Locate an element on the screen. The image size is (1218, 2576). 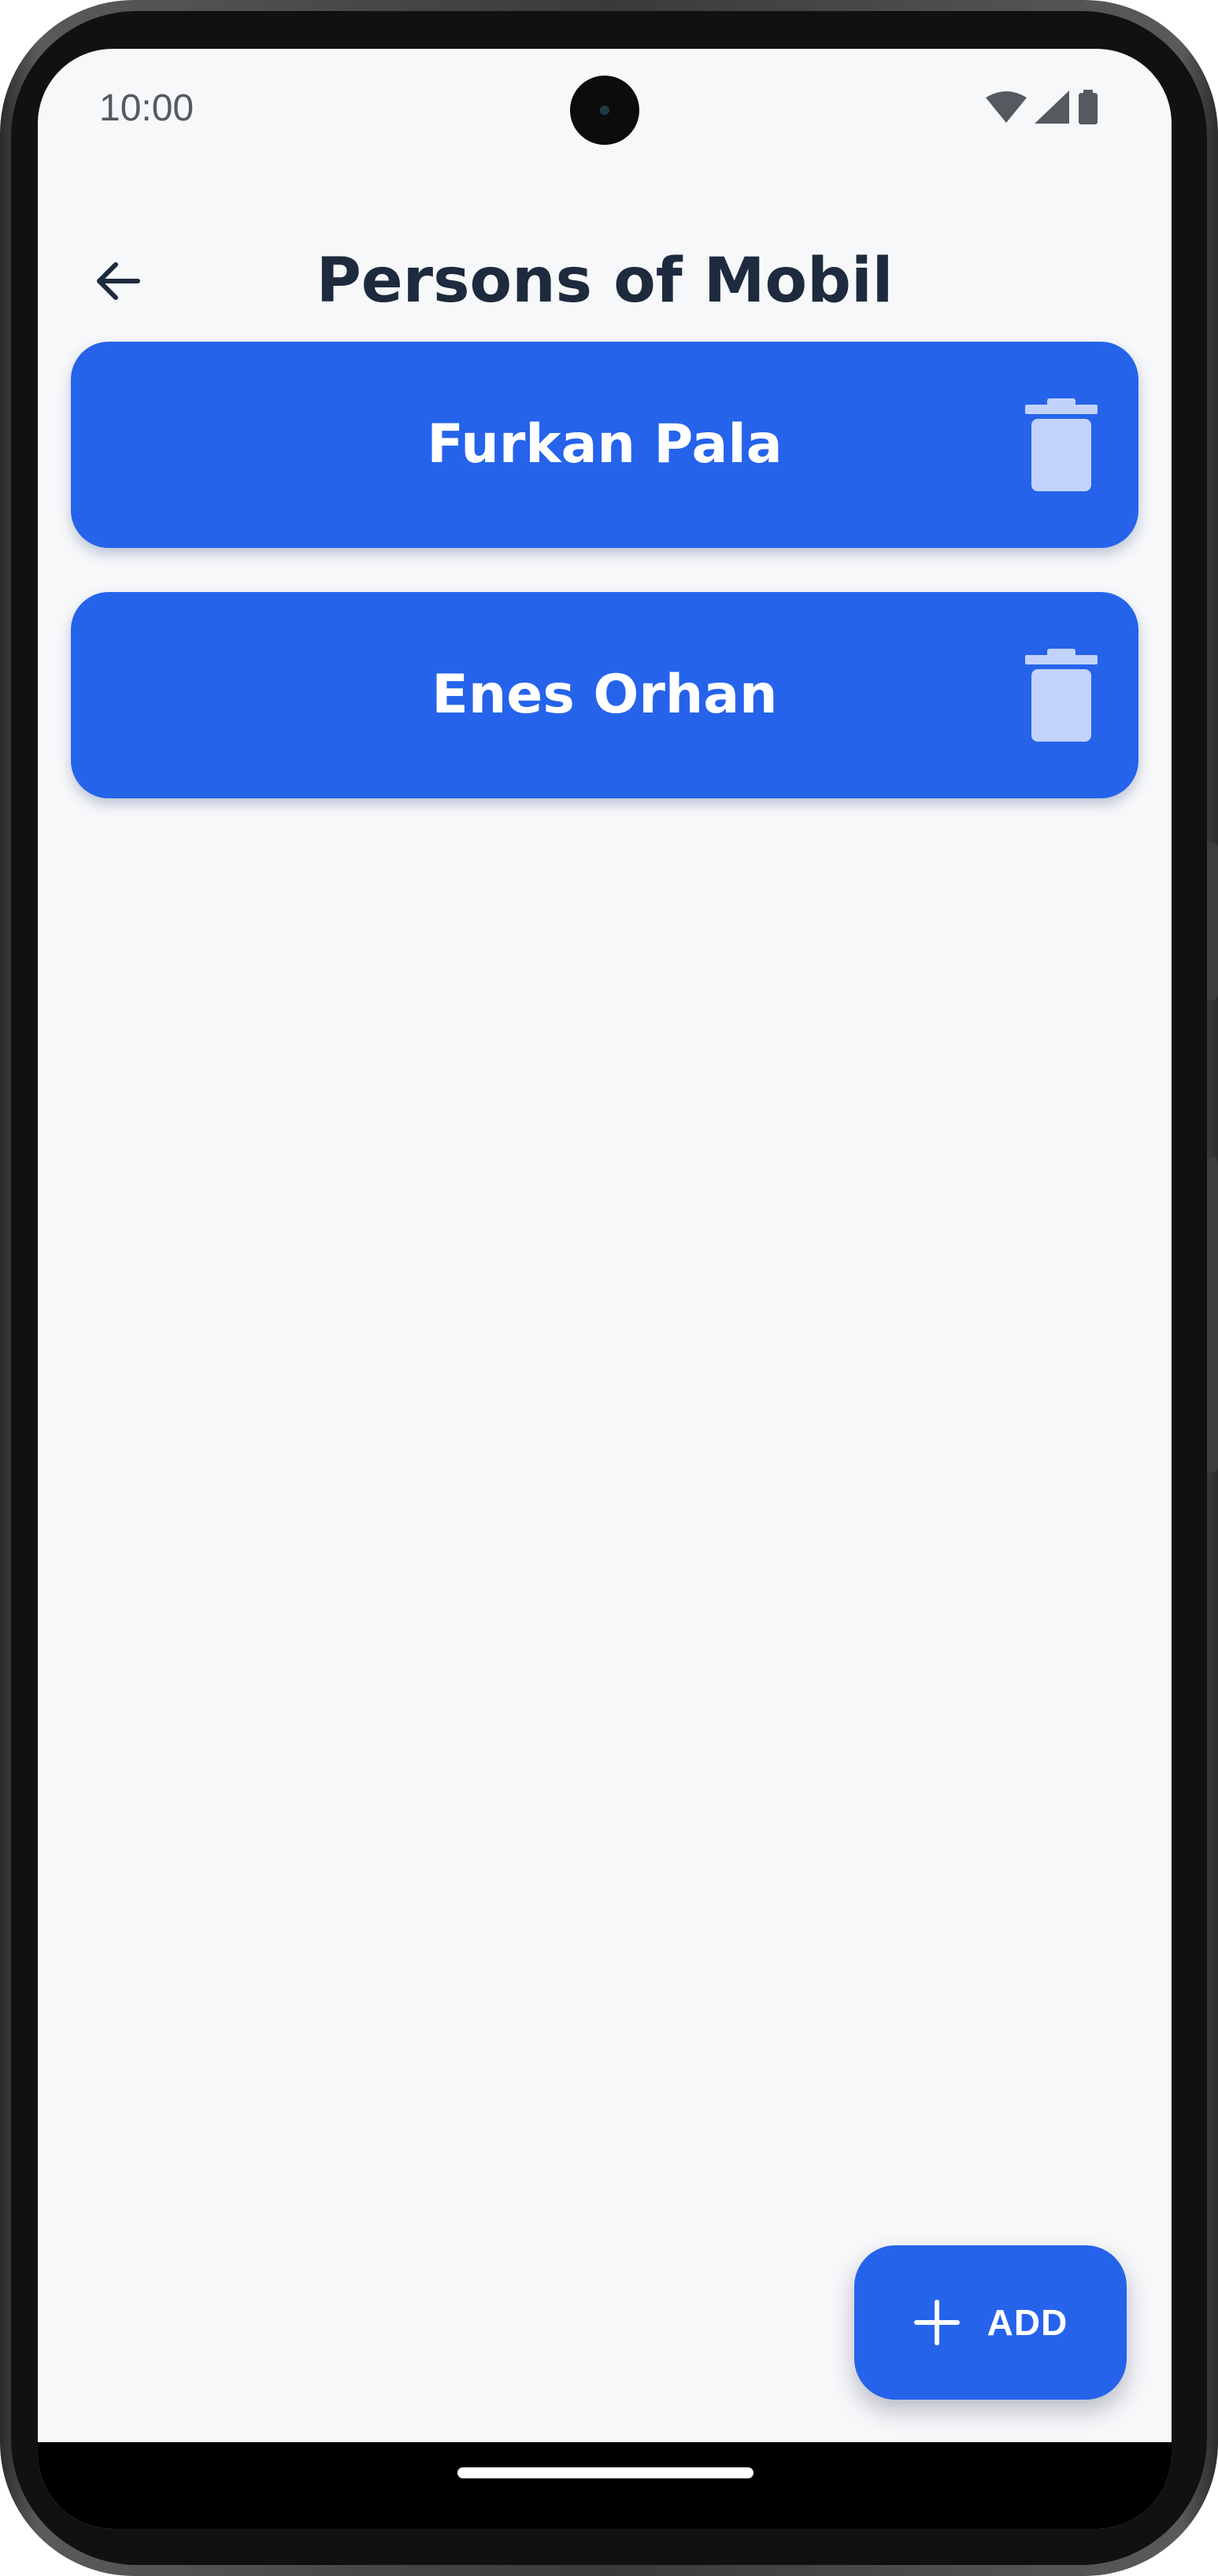
arrow-back-icon is located at coordinates (118, 281).